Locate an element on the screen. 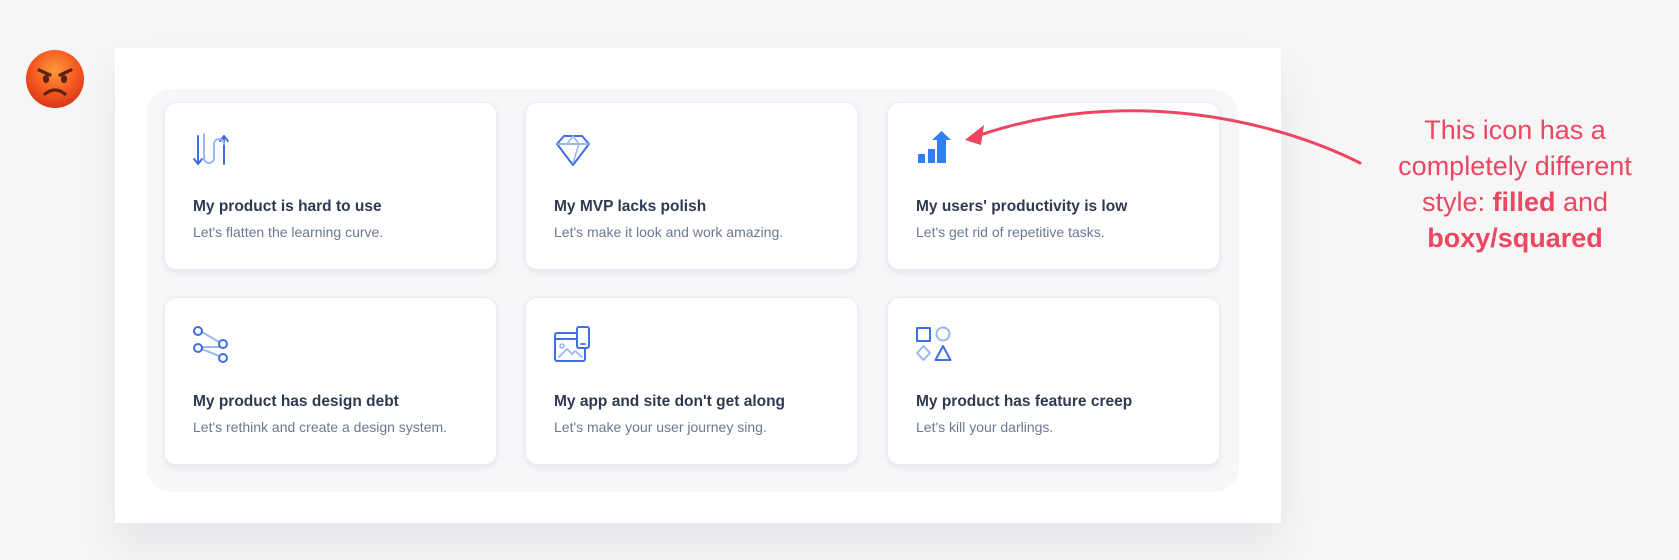 The height and width of the screenshot is (560, 1679). card-title: My product has feature creep is located at coordinates (1024, 401).